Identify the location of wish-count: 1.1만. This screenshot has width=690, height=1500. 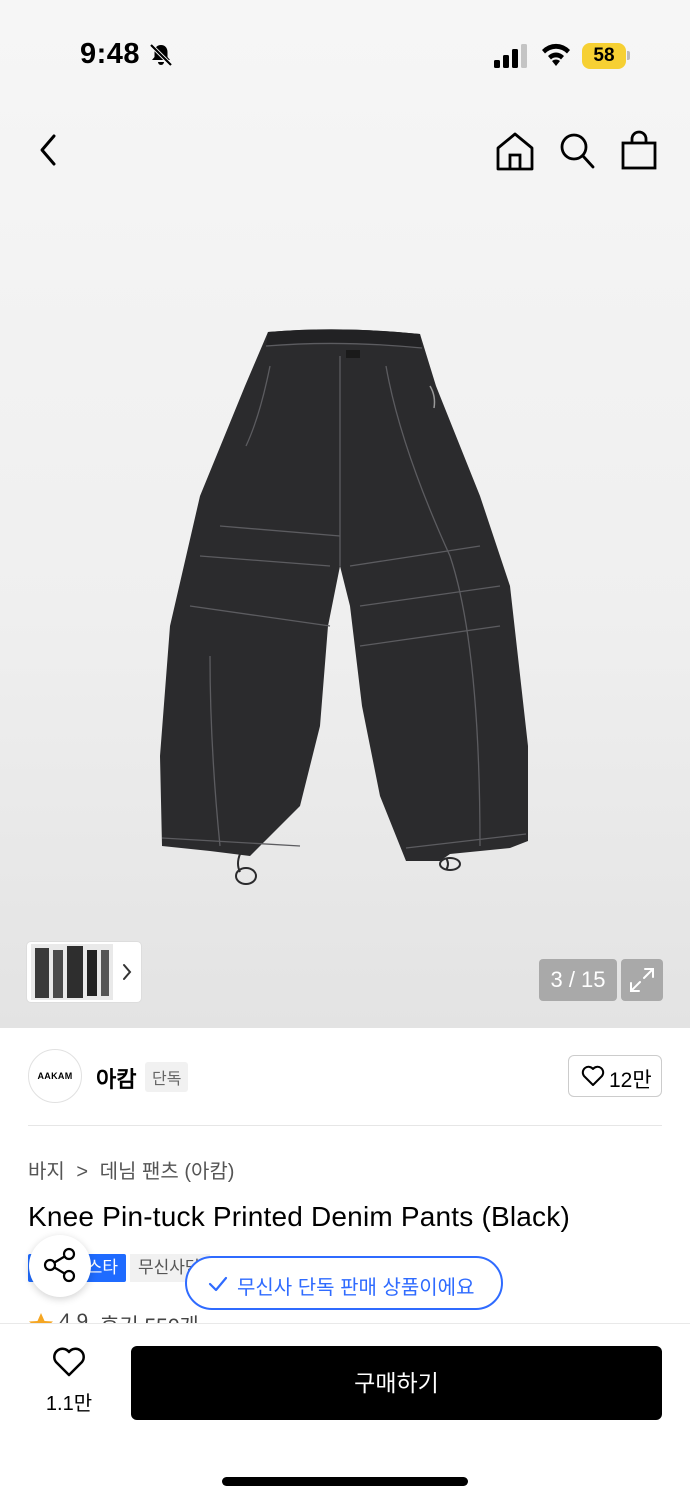
(69, 1404).